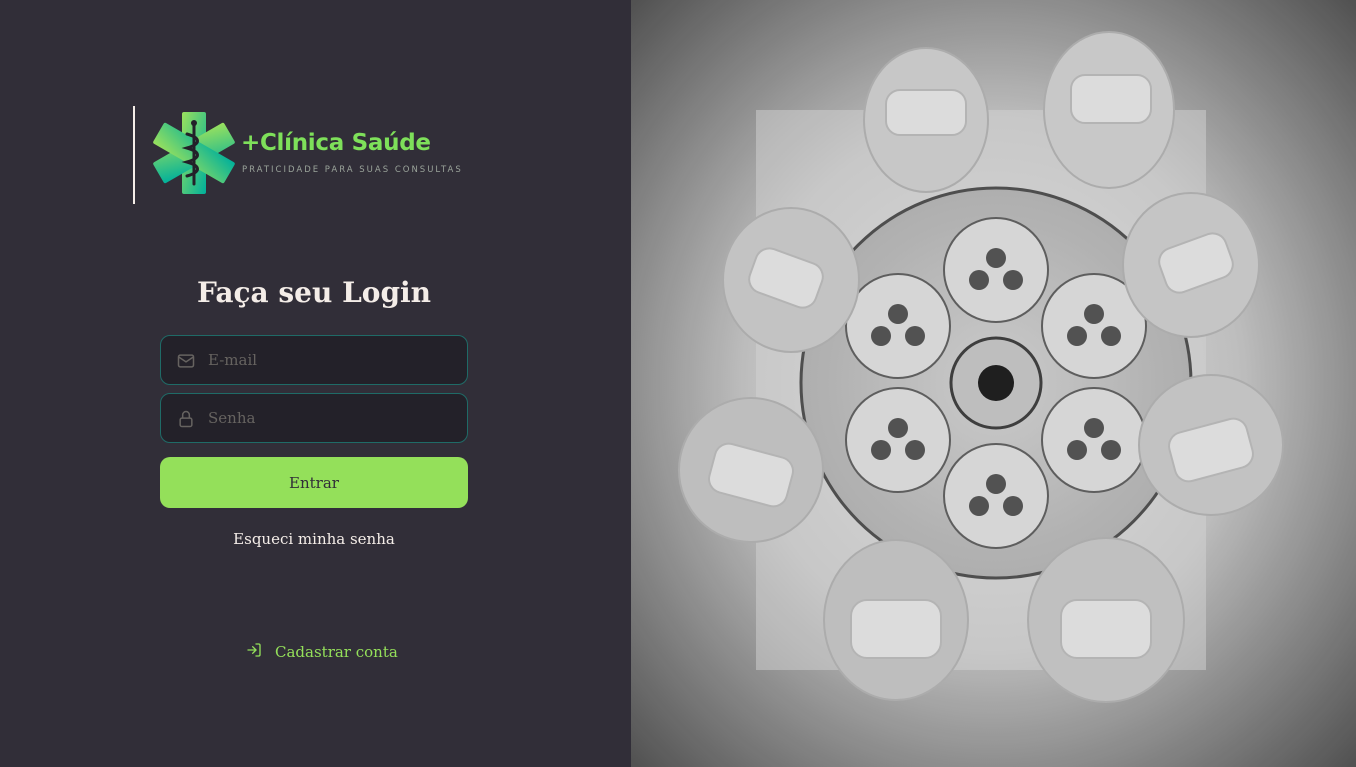  Describe the element at coordinates (336, 143) in the screenshot. I see `brand-title: +Clínica Saúde` at that location.